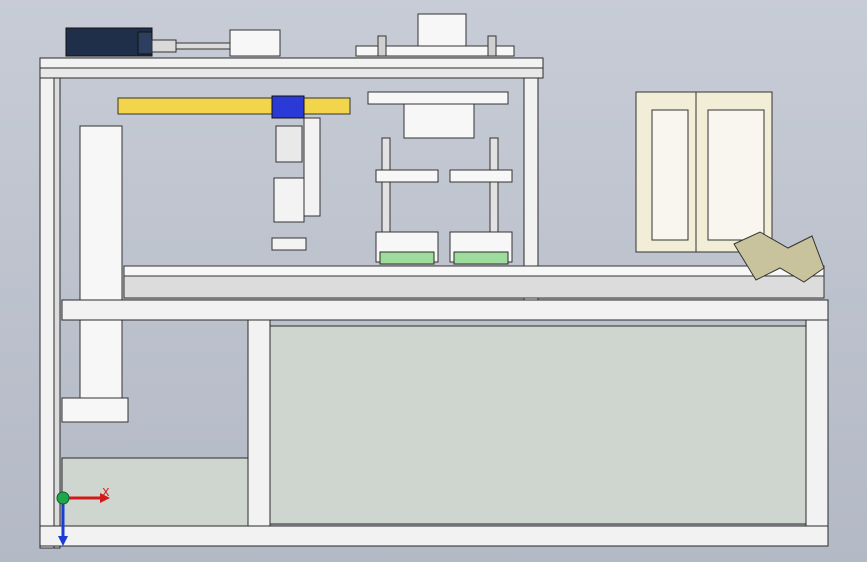  Describe the element at coordinates (145, 43) in the screenshot. I see `servo-motor-cap` at that location.